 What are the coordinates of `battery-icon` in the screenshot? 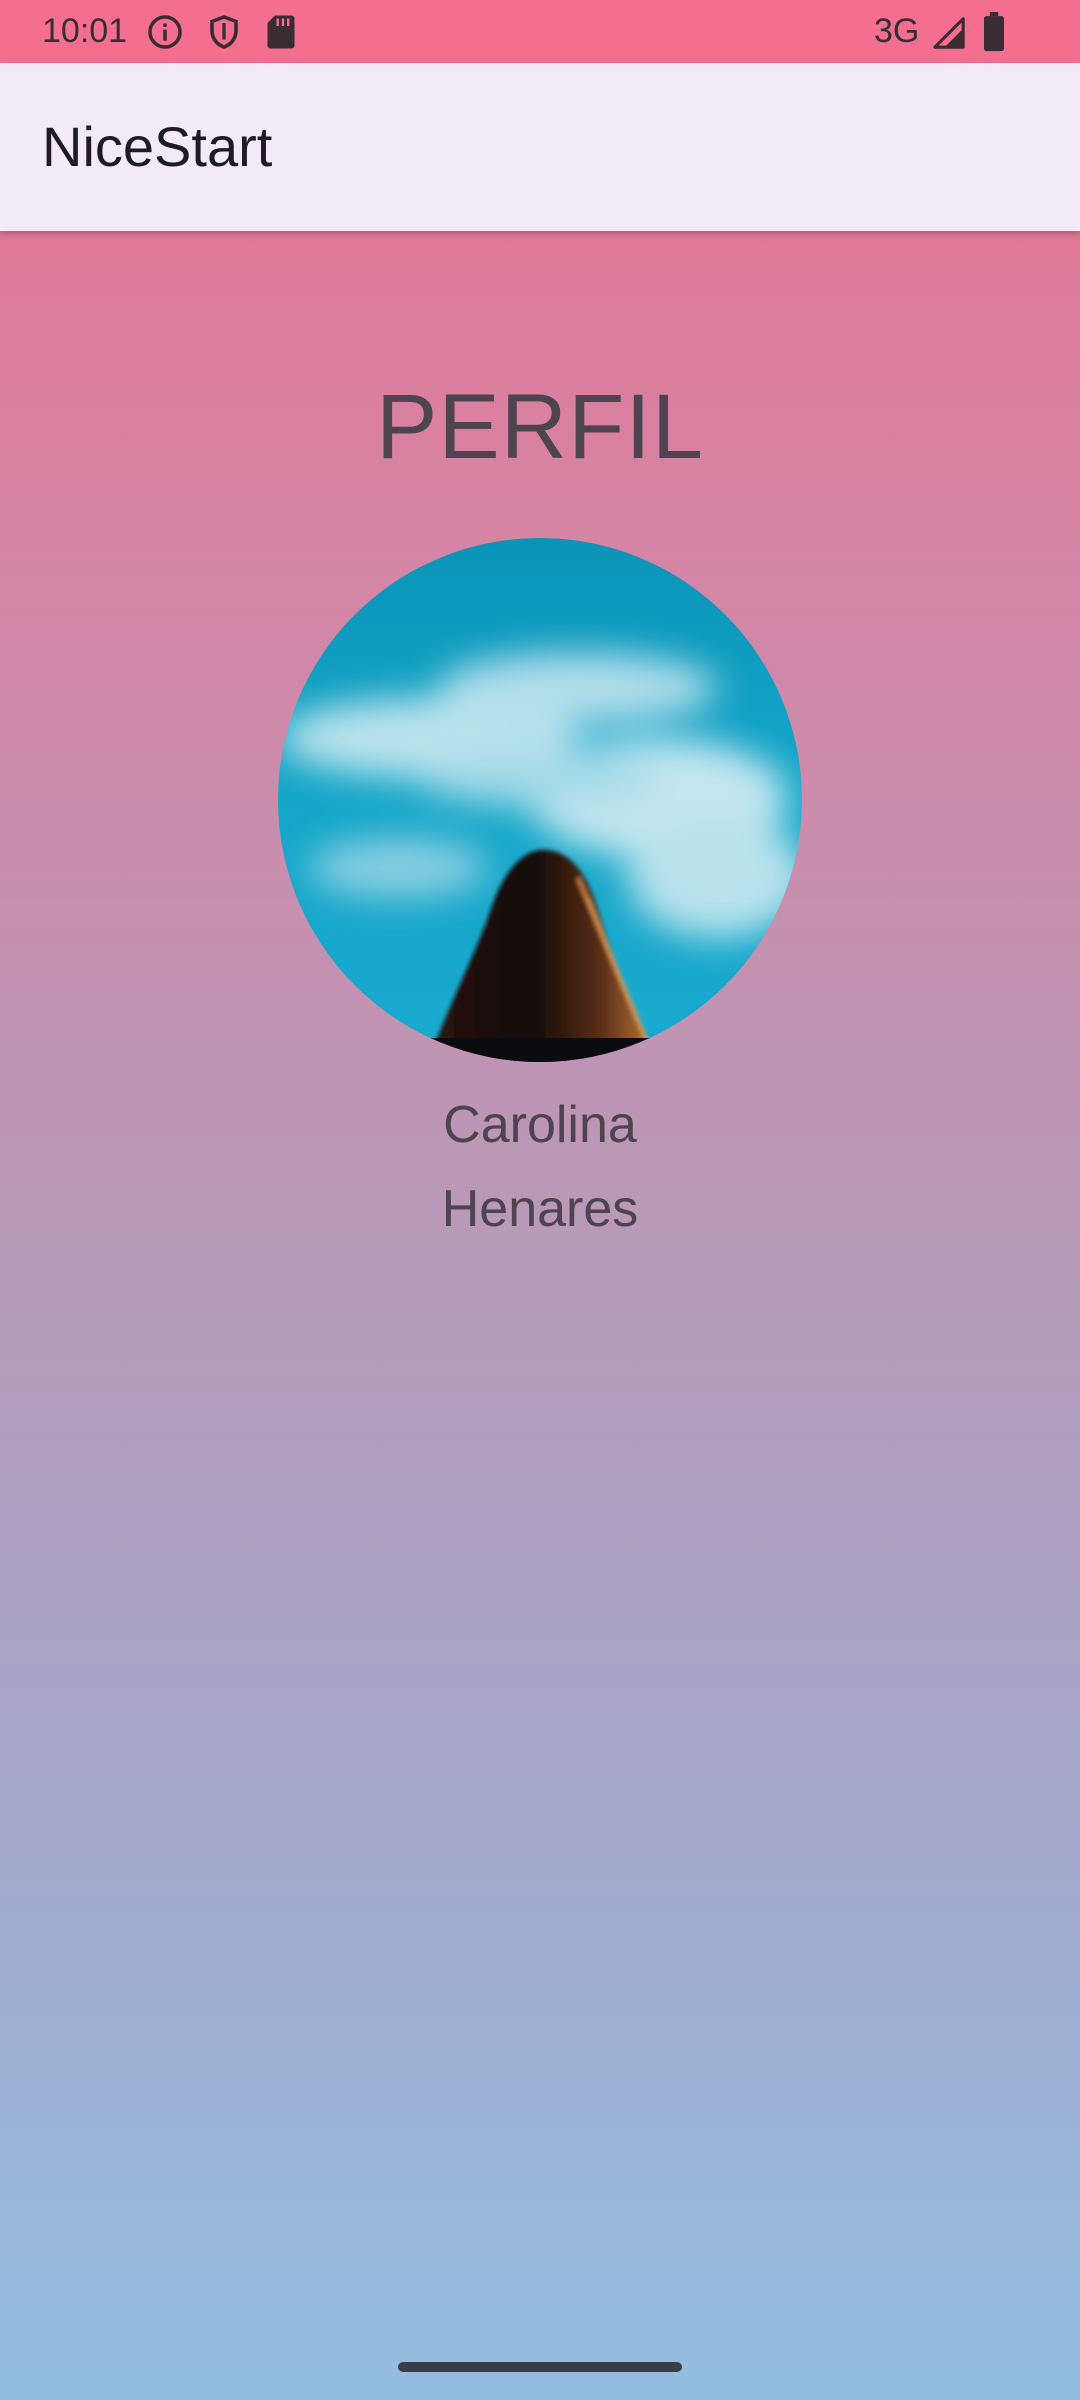 It's located at (994, 32).